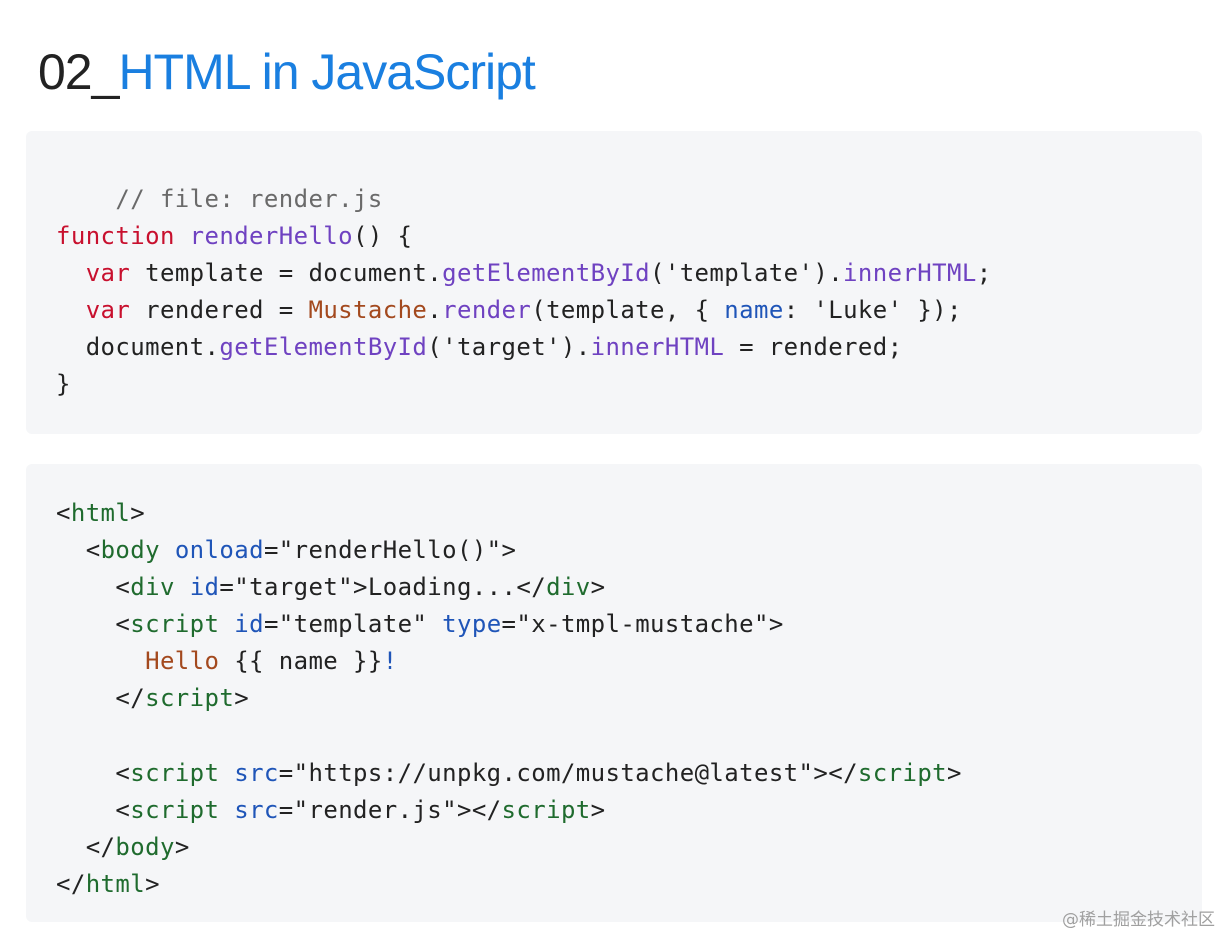 Image resolution: width=1225 pixels, height=934 pixels. I want to click on title-number: 02_, so click(78, 72).